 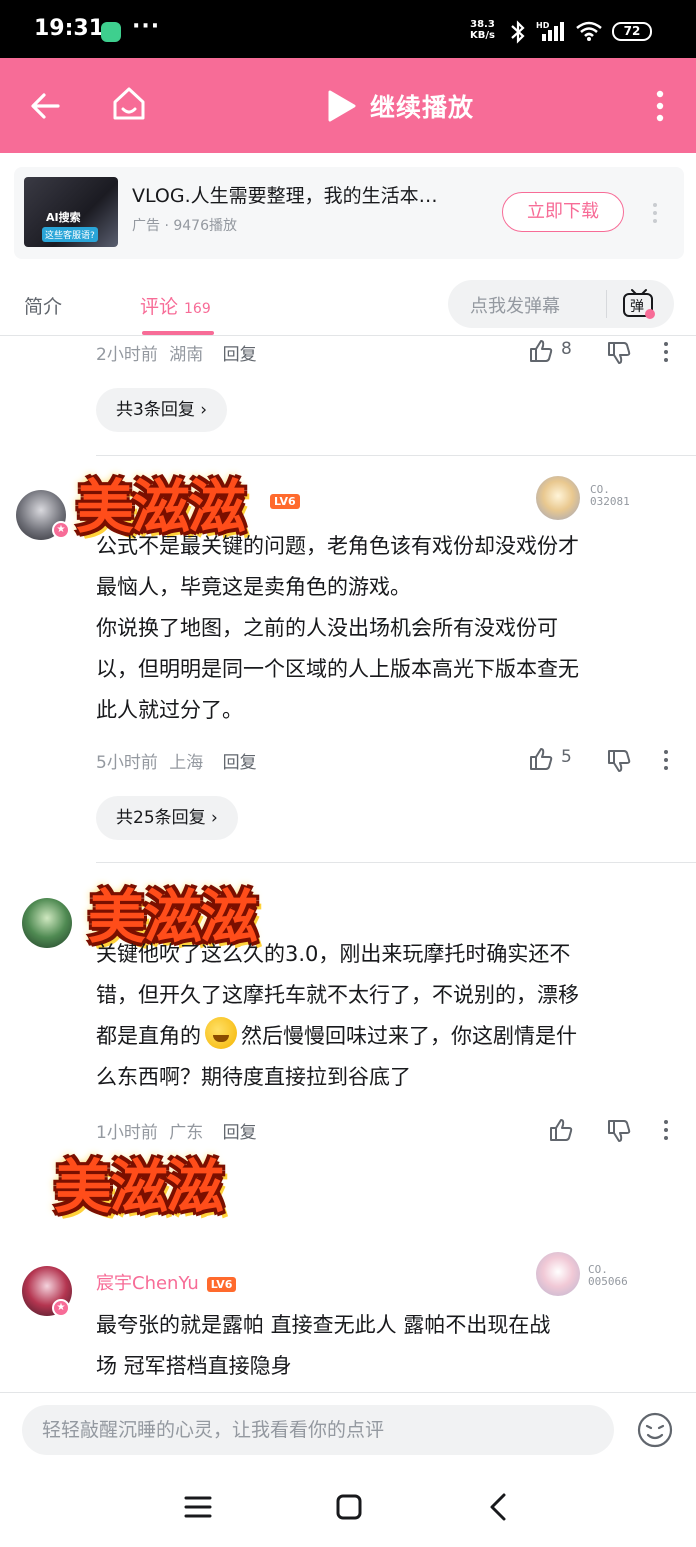 I want to click on network-speed-value: 38.3, so click(x=482, y=24).